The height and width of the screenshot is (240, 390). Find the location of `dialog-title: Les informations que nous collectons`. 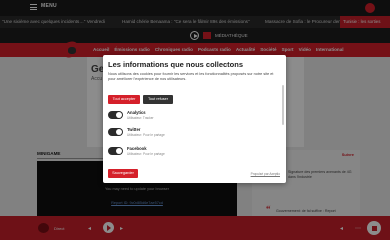

dialog-title: Les informations que nous collectons is located at coordinates (176, 64).